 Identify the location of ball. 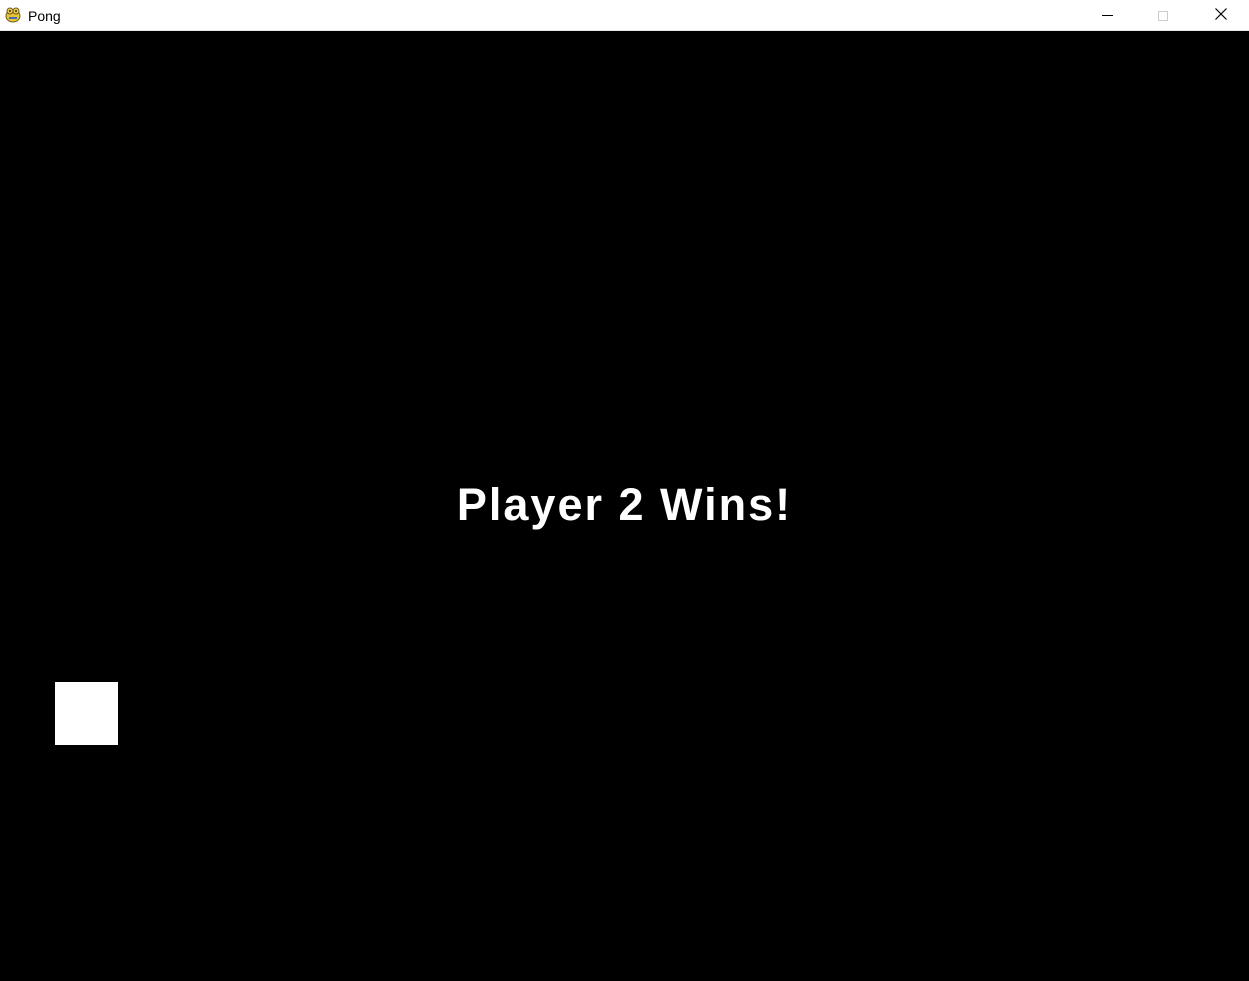
(86, 713).